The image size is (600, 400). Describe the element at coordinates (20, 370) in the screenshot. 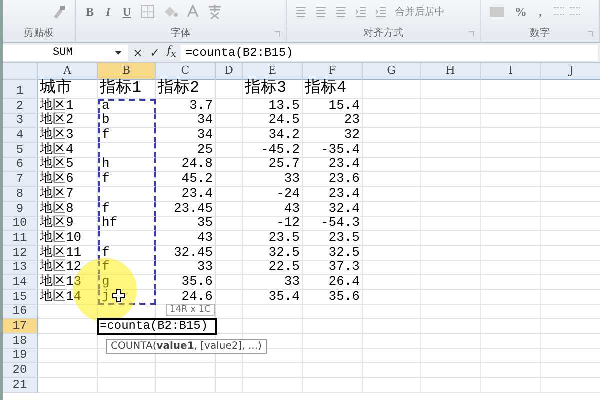

I see `row-header: 20` at that location.